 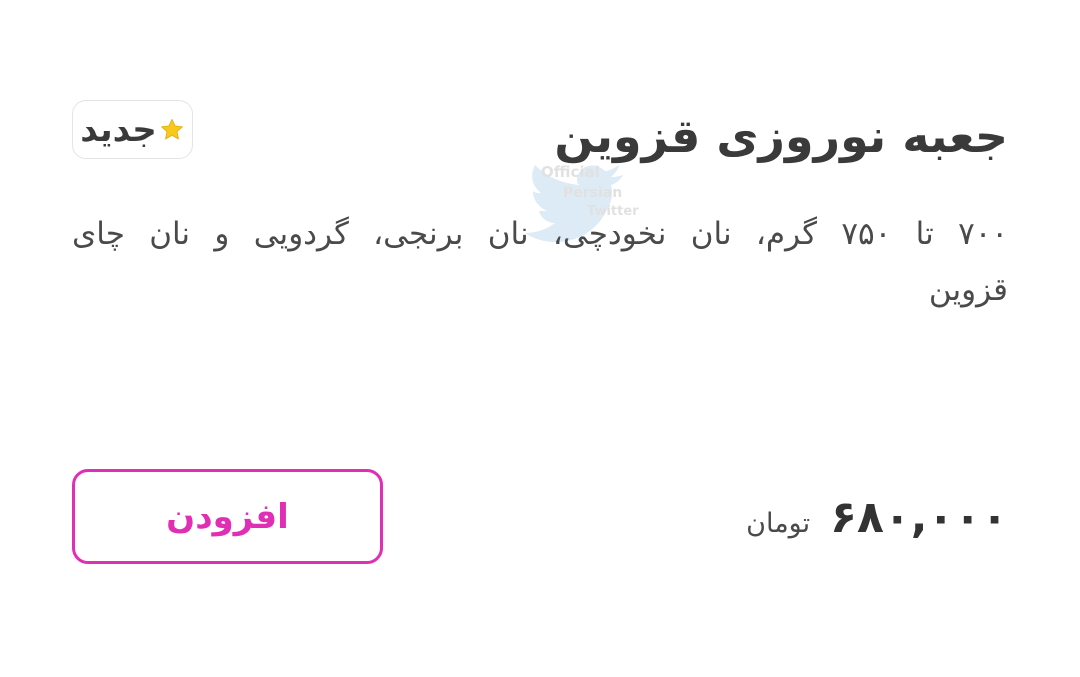 I want to click on add-to-cart-button: افزودن, so click(x=227, y=516).